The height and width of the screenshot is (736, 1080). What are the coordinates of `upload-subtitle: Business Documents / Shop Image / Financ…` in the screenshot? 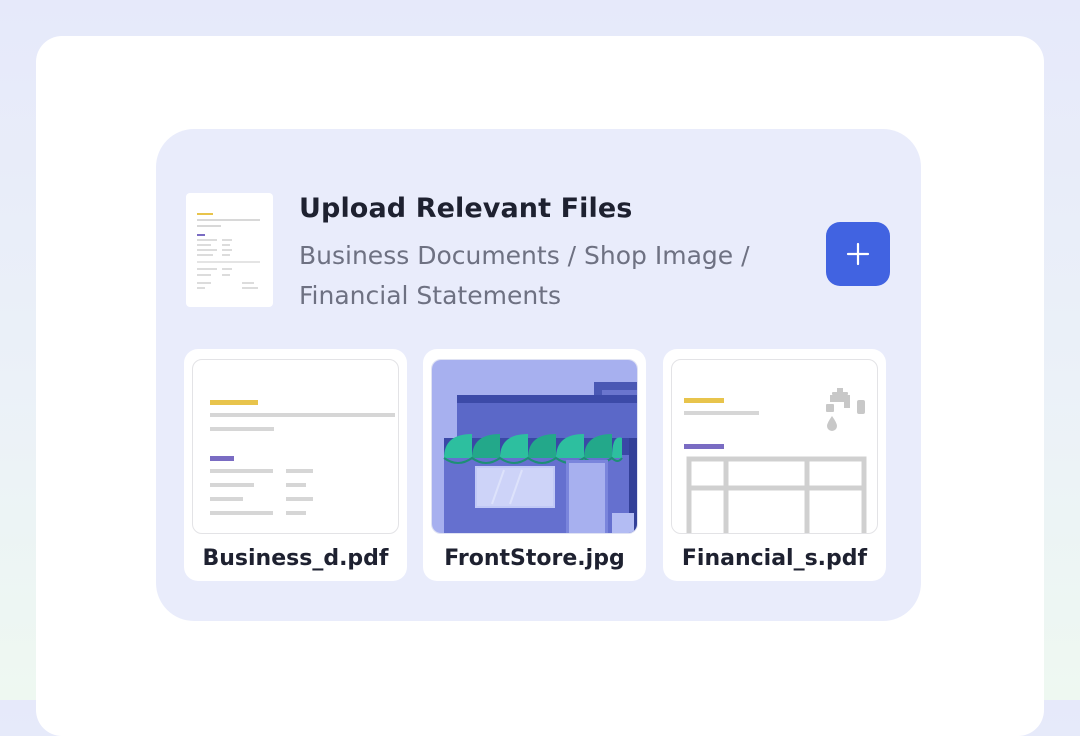 It's located at (524, 275).